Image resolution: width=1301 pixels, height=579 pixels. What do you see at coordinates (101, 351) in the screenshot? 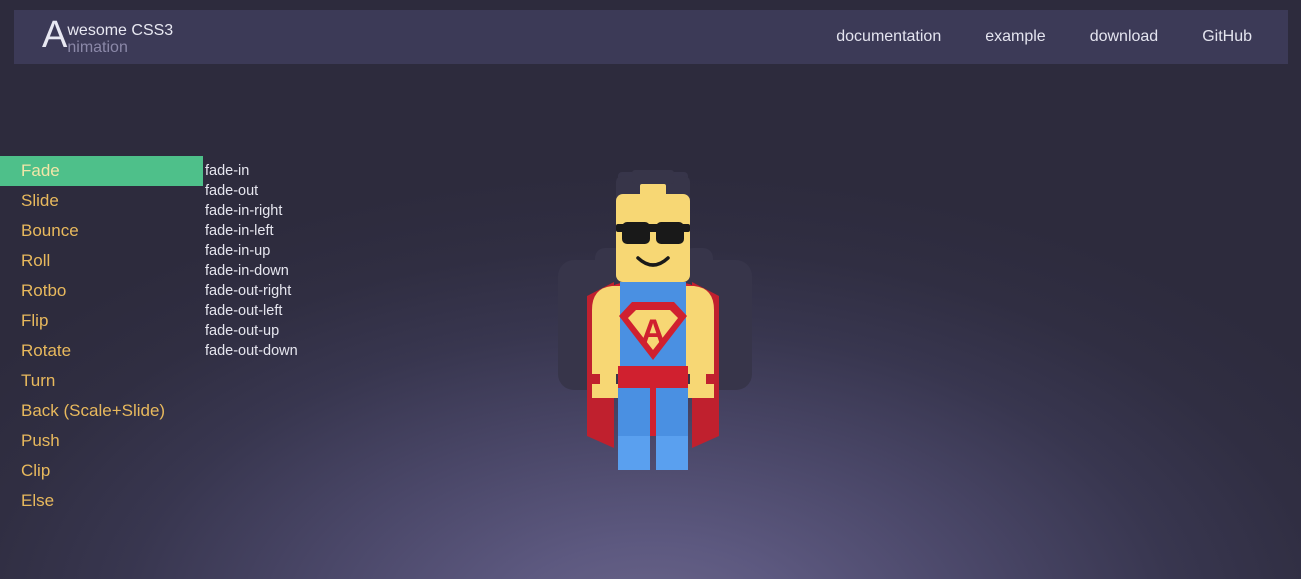
I see `sidebar-item-rotate: Rotate` at bounding box center [101, 351].